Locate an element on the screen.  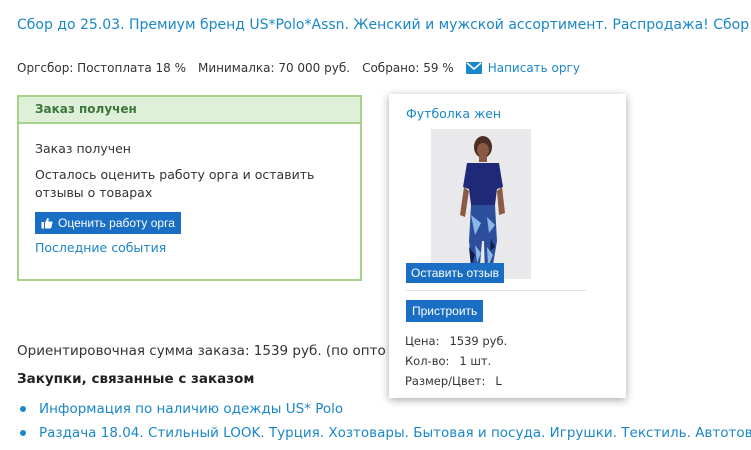
rate-org-label: Оценить работу орга is located at coordinates (116, 223).